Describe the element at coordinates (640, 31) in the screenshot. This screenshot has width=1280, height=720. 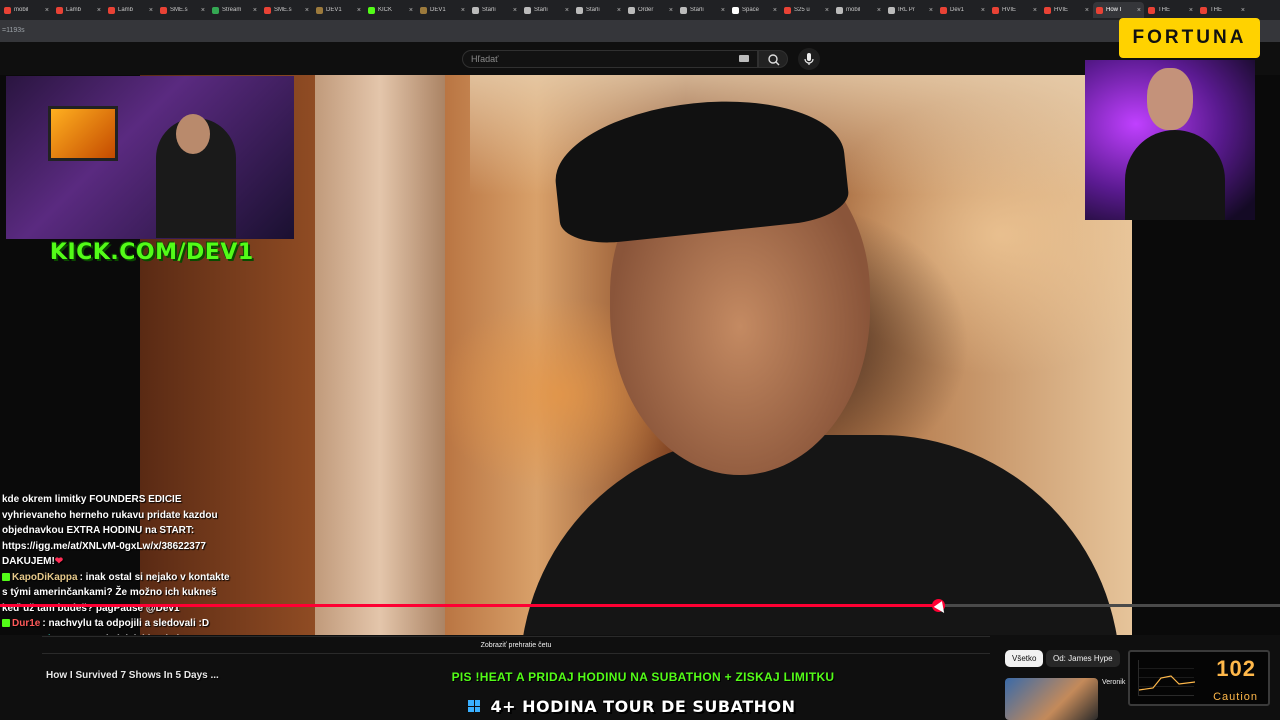
I see `browser-address-bar: =1193s` at that location.